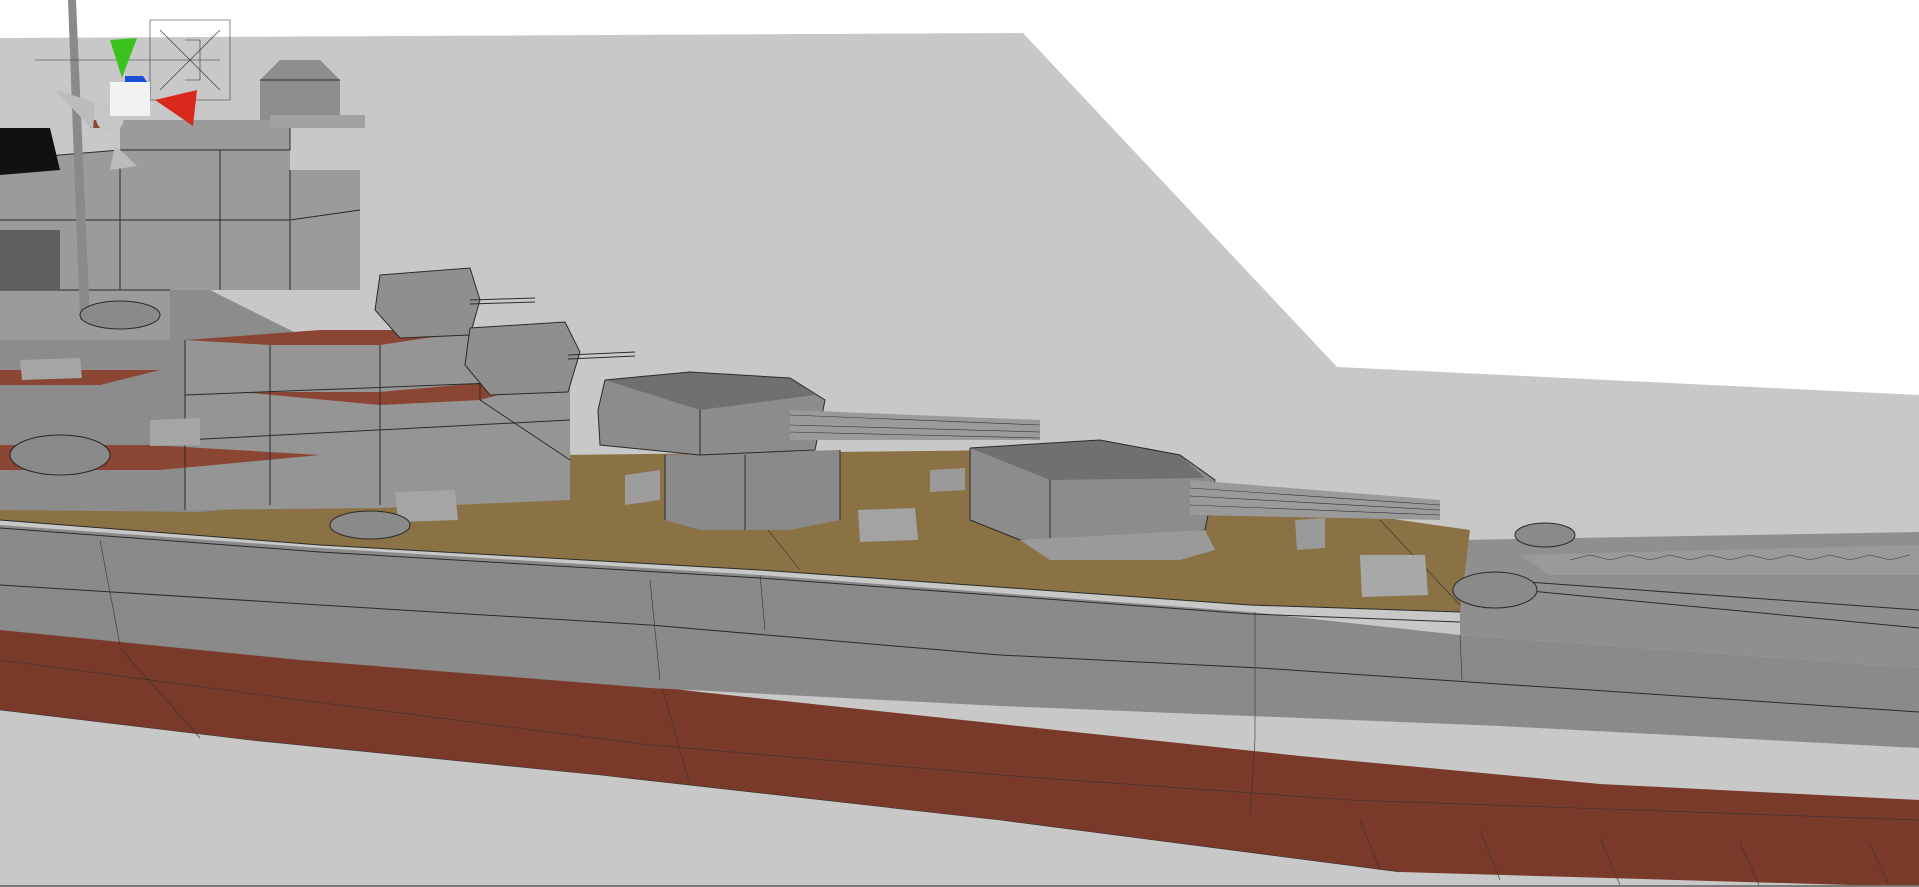  Describe the element at coordinates (752, 490) in the screenshot. I see `main-turret-b-barbette` at that location.